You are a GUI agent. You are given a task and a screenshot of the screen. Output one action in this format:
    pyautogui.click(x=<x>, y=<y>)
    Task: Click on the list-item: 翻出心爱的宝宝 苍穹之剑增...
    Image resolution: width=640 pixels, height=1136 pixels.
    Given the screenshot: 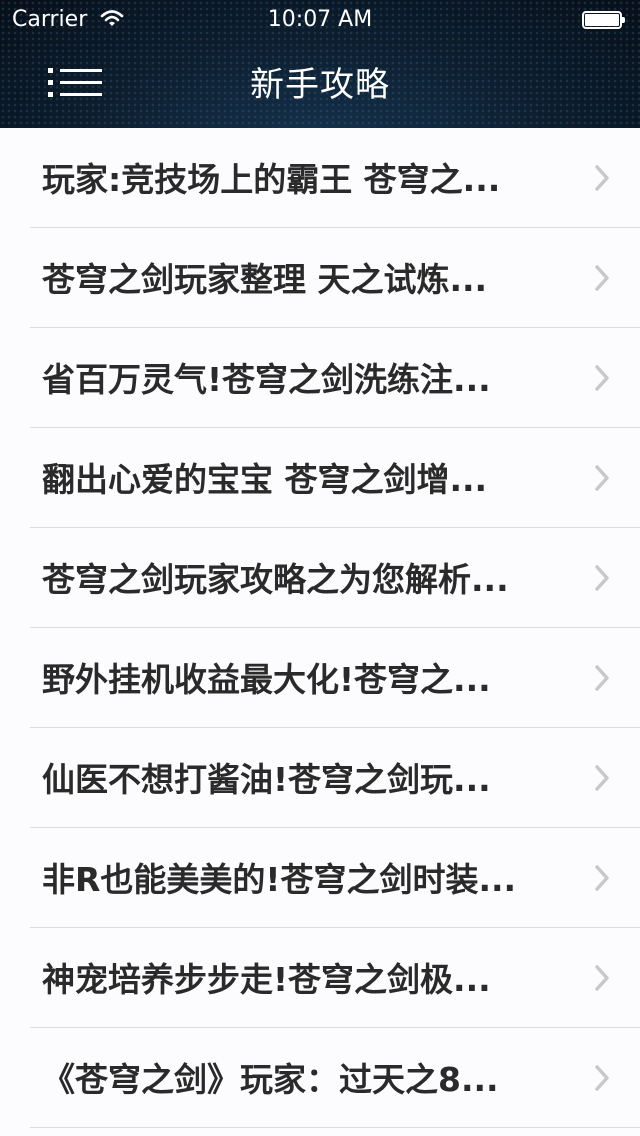 What is the action you would take?
    pyautogui.click(x=335, y=478)
    